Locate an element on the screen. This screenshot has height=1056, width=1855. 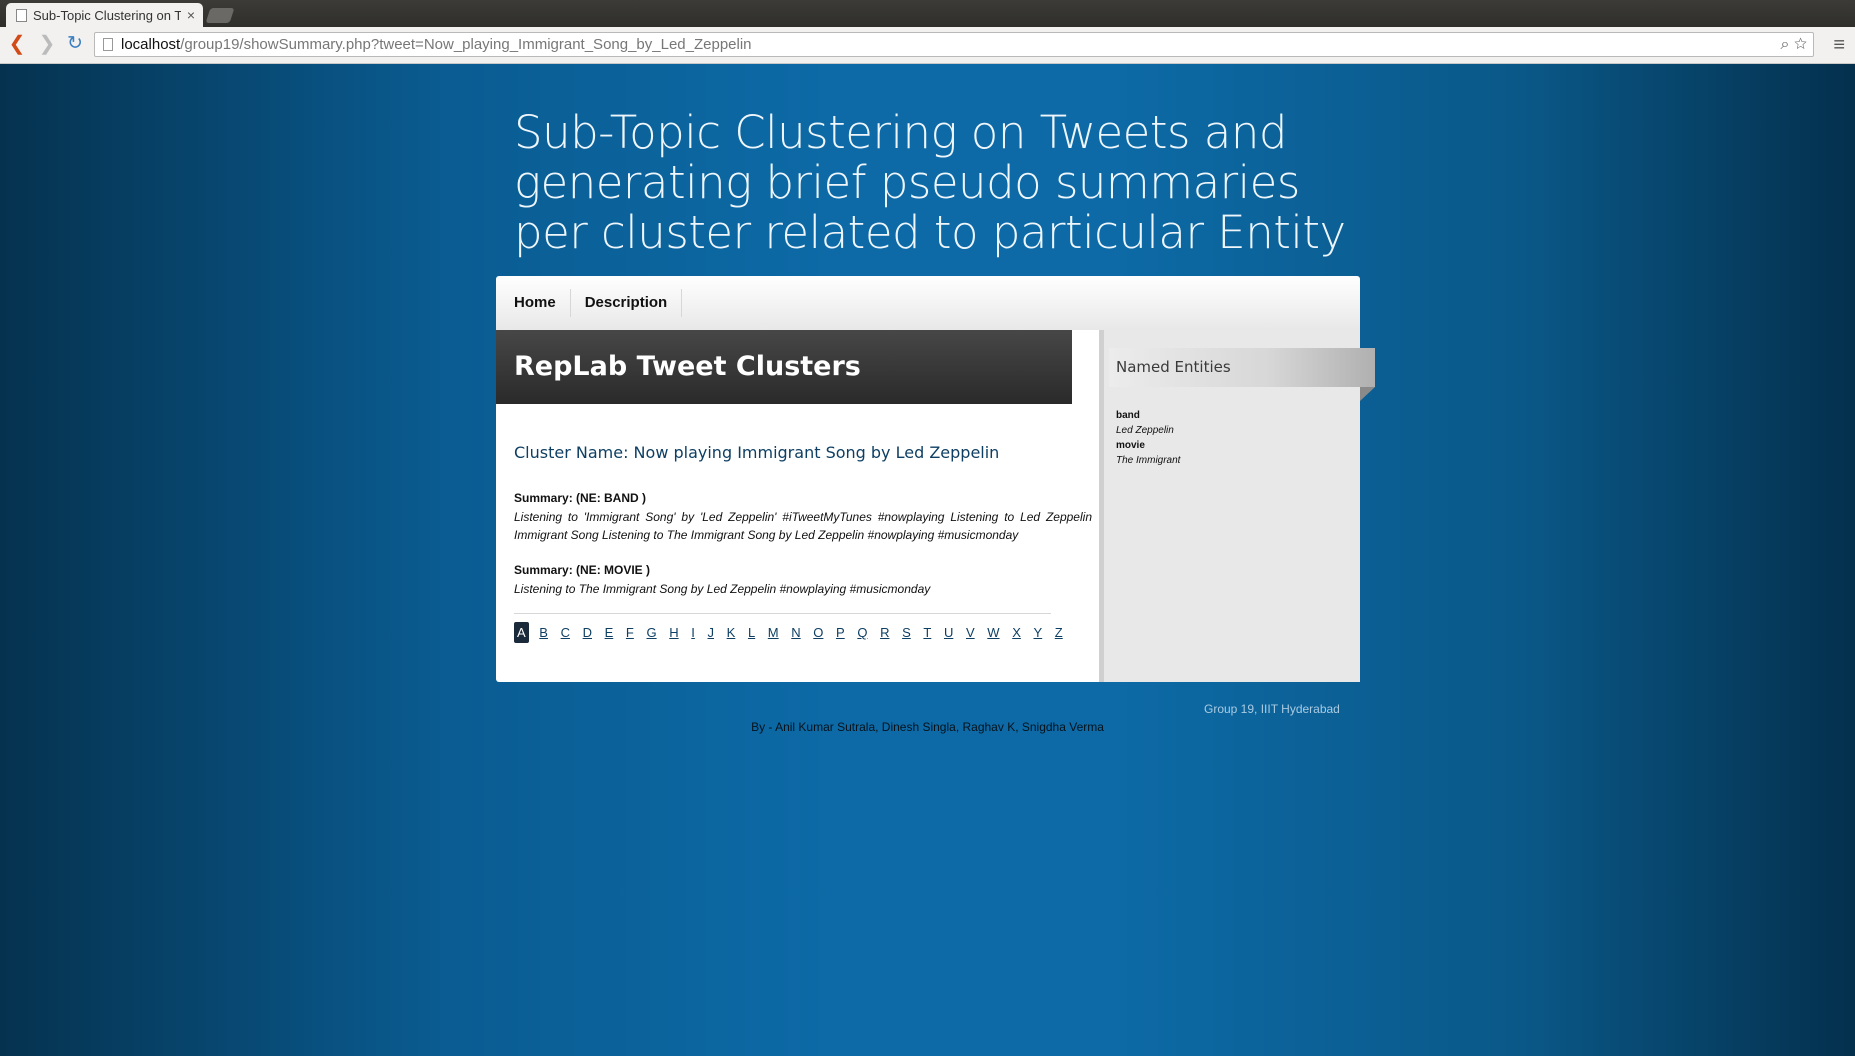
tab-title: Sub-Topic Clustering on T is located at coordinates (107, 15).